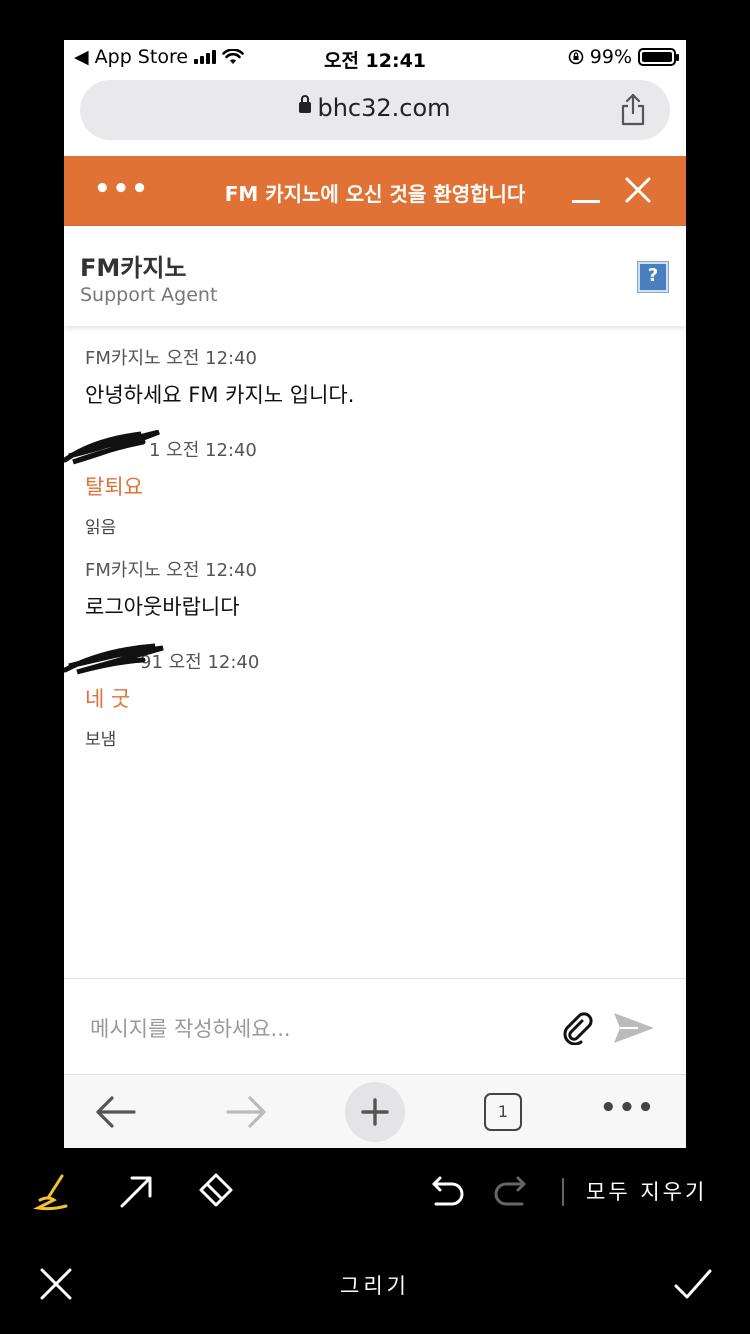 The width and height of the screenshot is (750, 1334). I want to click on arrow-tool-icon, so click(136, 1192).